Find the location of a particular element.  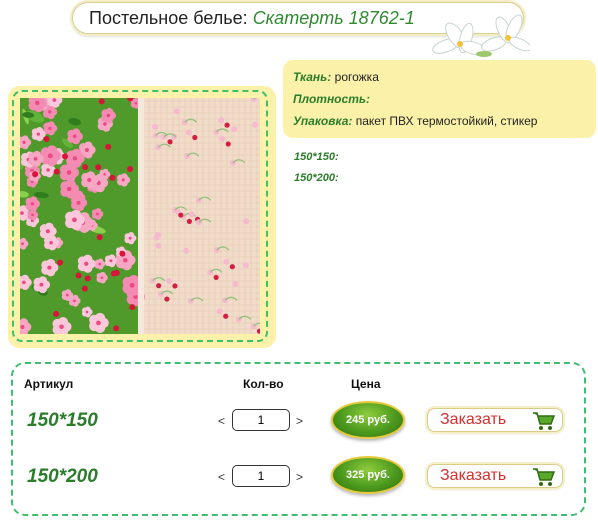

page-title: Постельное белье: Скатерть 18762-1 is located at coordinates (252, 18).